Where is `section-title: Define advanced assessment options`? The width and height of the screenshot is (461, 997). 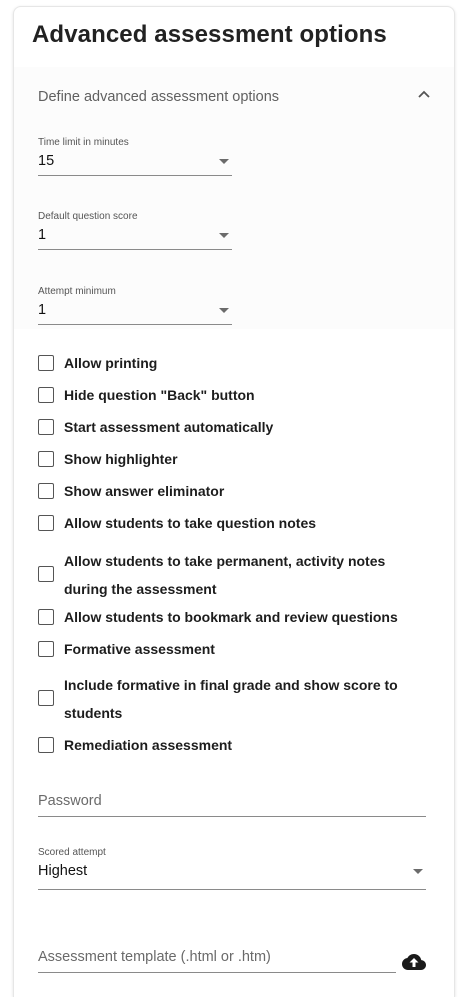
section-title: Define advanced assessment options is located at coordinates (159, 97).